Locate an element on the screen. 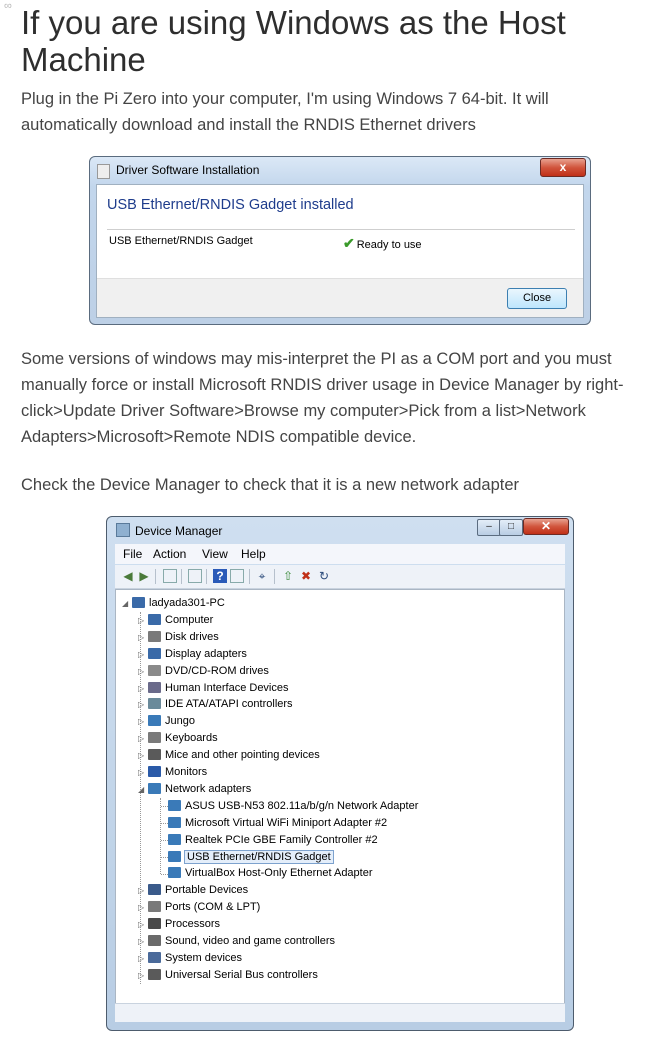  menu-bar: File Action View Help is located at coordinates (340, 554).